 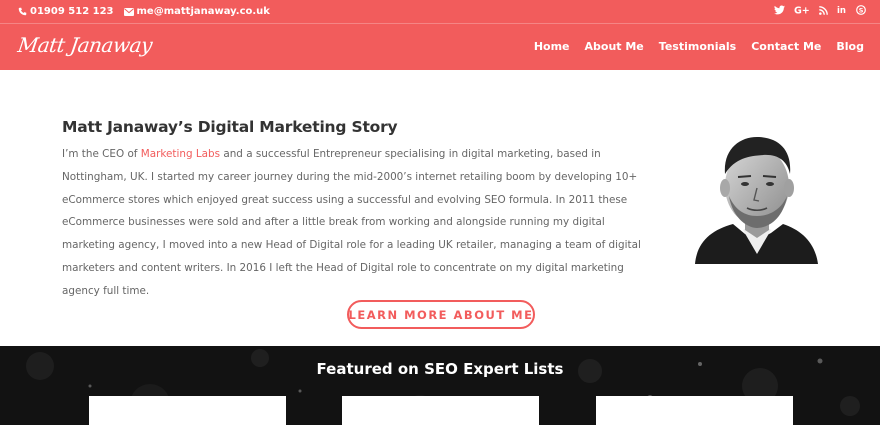 I want to click on skype-icon: S, so click(x=861, y=10).